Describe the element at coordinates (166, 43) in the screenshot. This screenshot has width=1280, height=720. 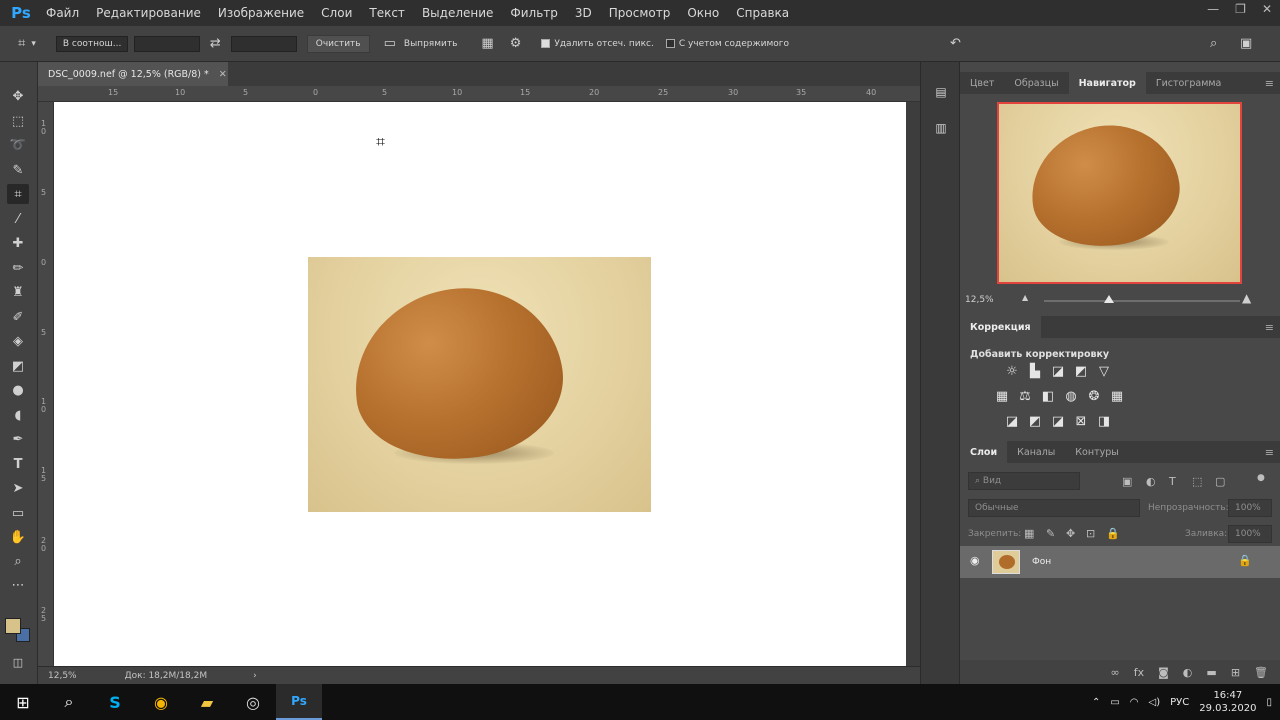
I see `width-field` at that location.